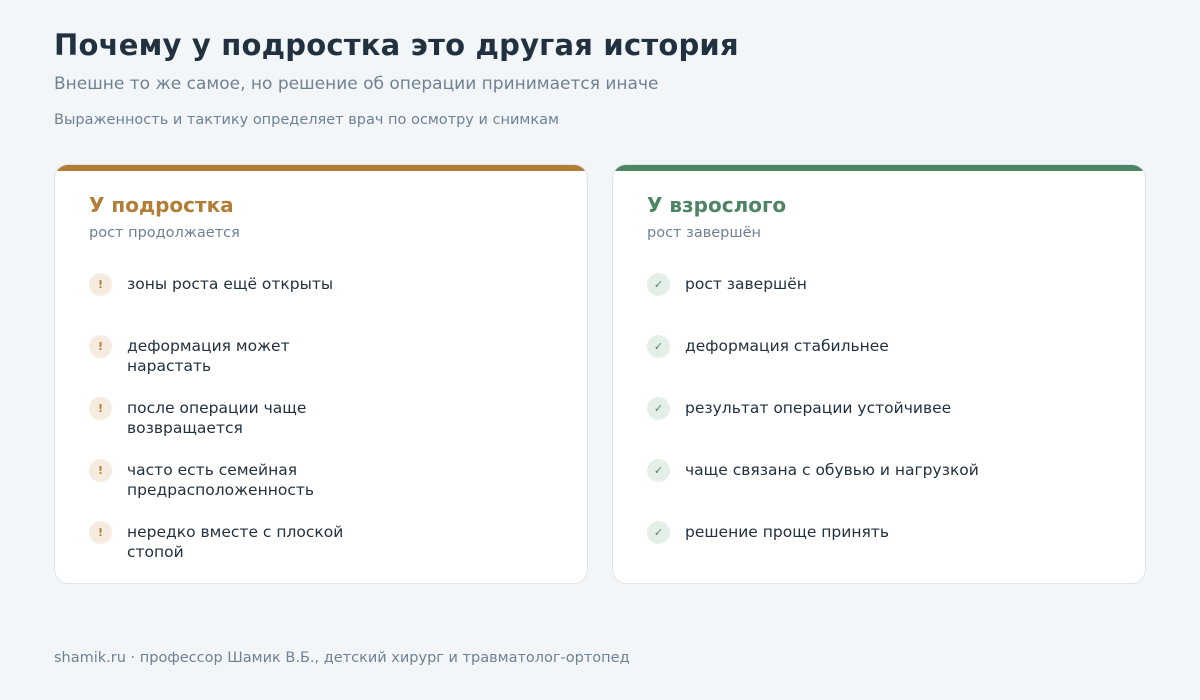 Image resolution: width=1200 pixels, height=700 pixels. What do you see at coordinates (324, 304) in the screenshot?
I see `list-item: ! зоны роста ещё открыты` at bounding box center [324, 304].